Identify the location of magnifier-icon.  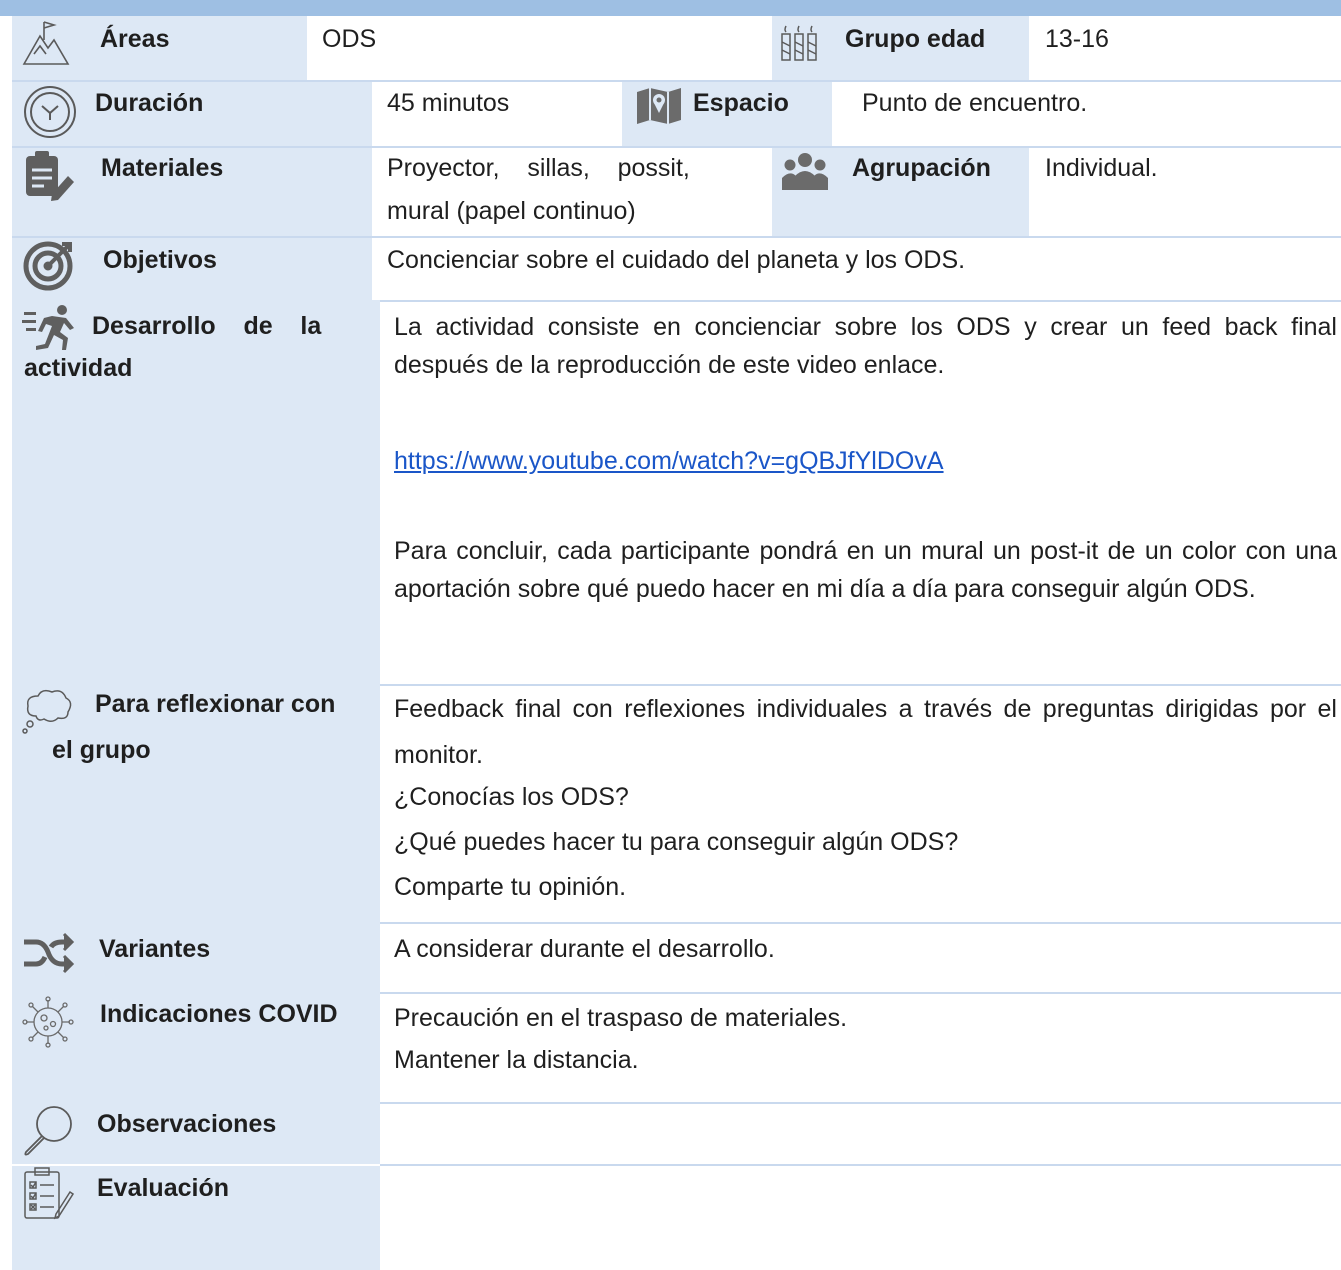
(48, 1132).